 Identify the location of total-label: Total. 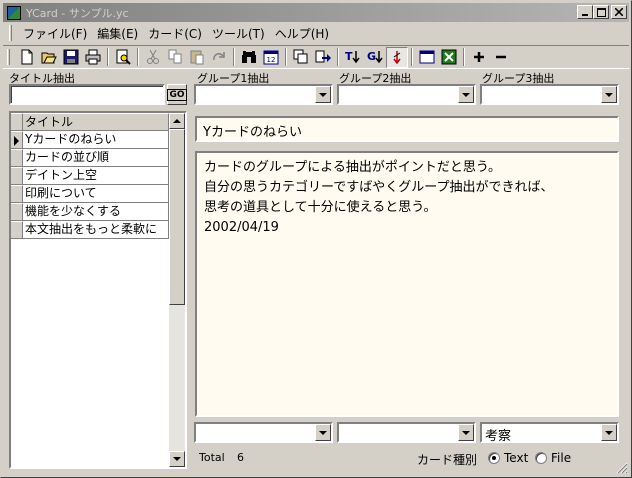
(212, 457).